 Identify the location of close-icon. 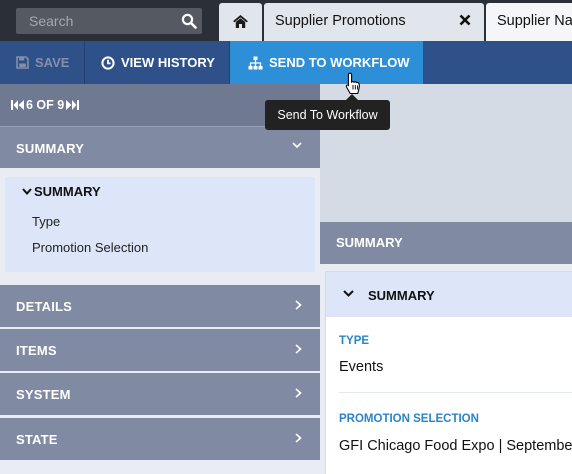
(465, 20).